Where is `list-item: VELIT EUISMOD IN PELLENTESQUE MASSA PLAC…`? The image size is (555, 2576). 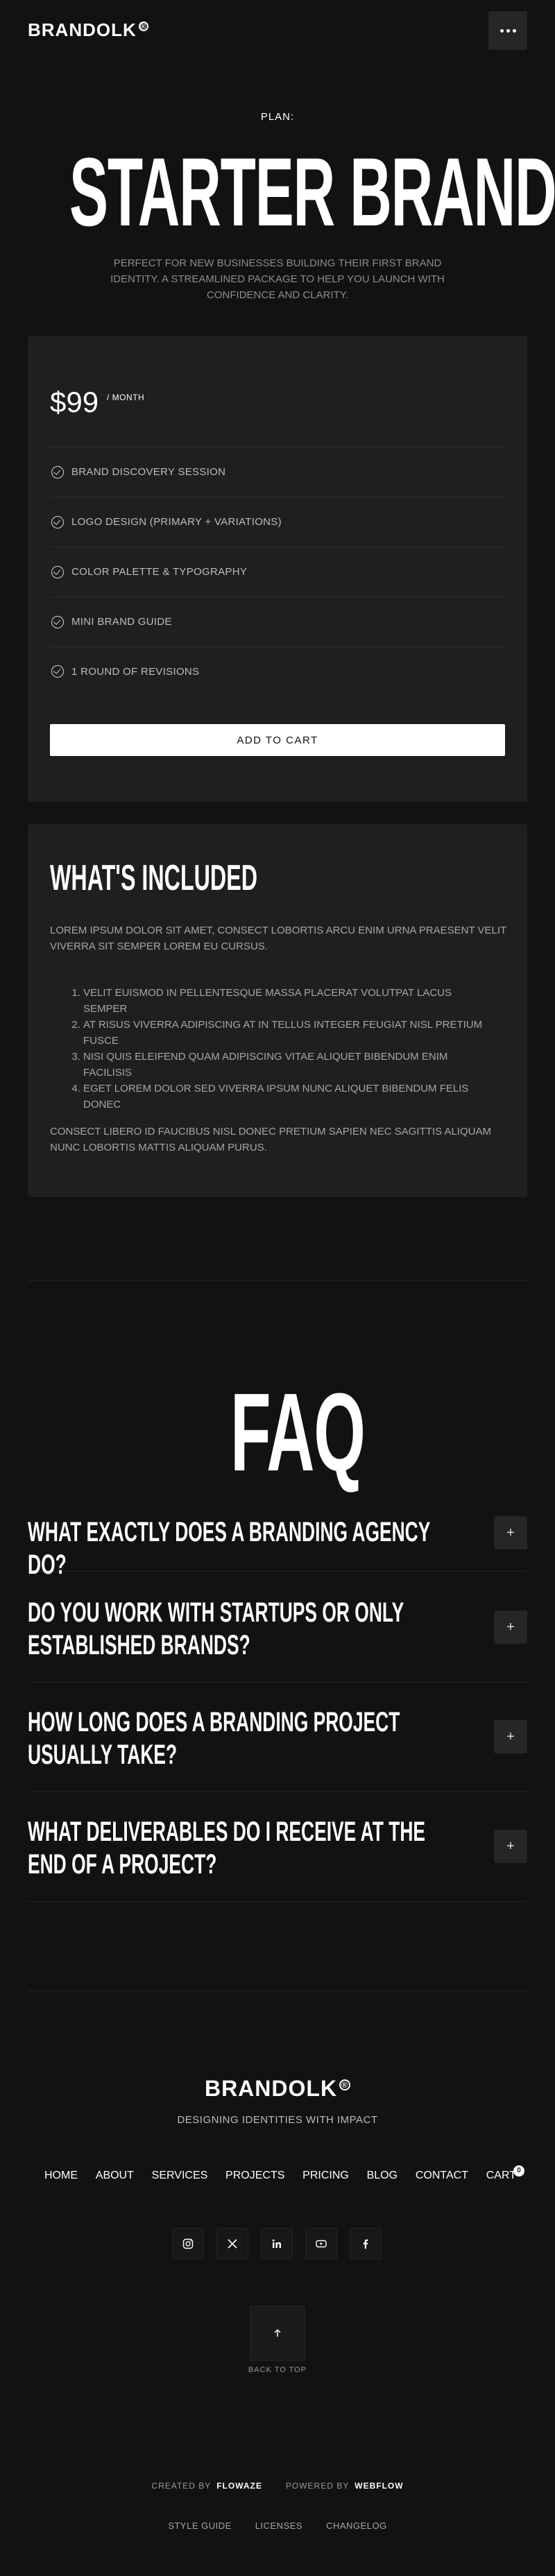
list-item: VELIT EUISMOD IN PELLENTESQUE MASSA PLAC… is located at coordinates (290, 1001).